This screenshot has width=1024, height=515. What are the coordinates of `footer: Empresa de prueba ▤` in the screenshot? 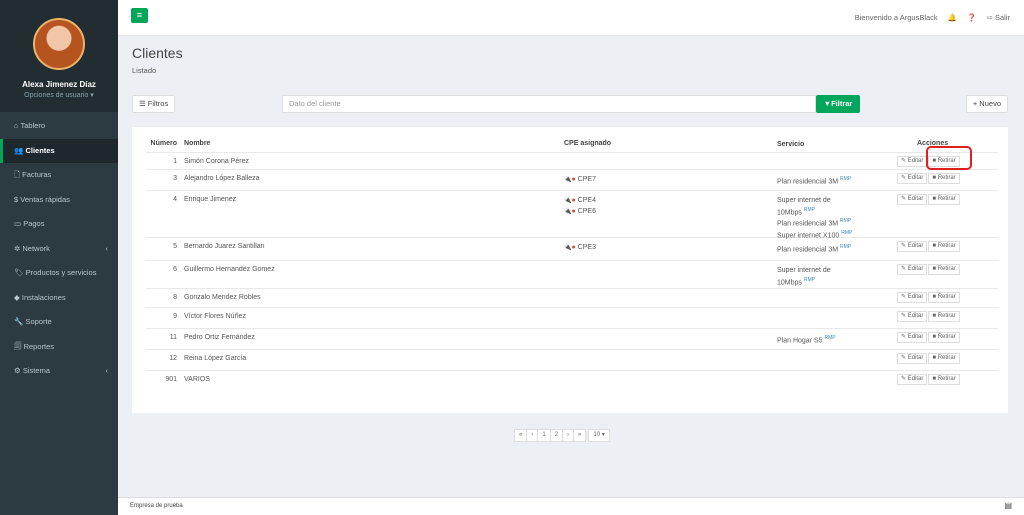 It's located at (571, 506).